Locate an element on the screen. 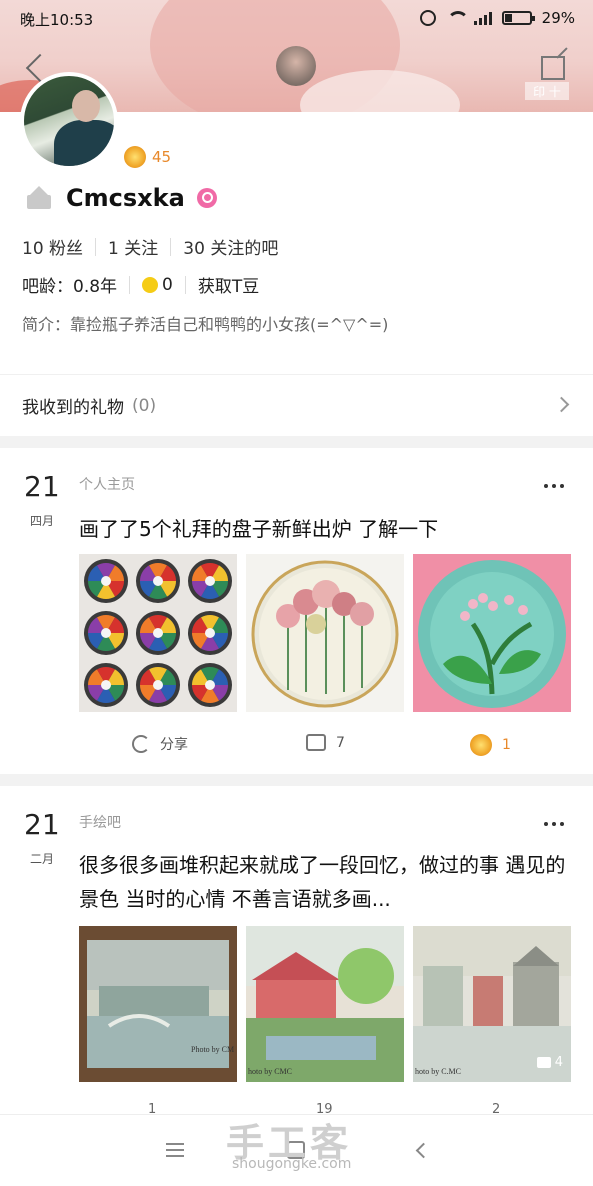 Image resolution: width=593 pixels, height=1186 pixels. battery-level is located at coordinates (508, 18).